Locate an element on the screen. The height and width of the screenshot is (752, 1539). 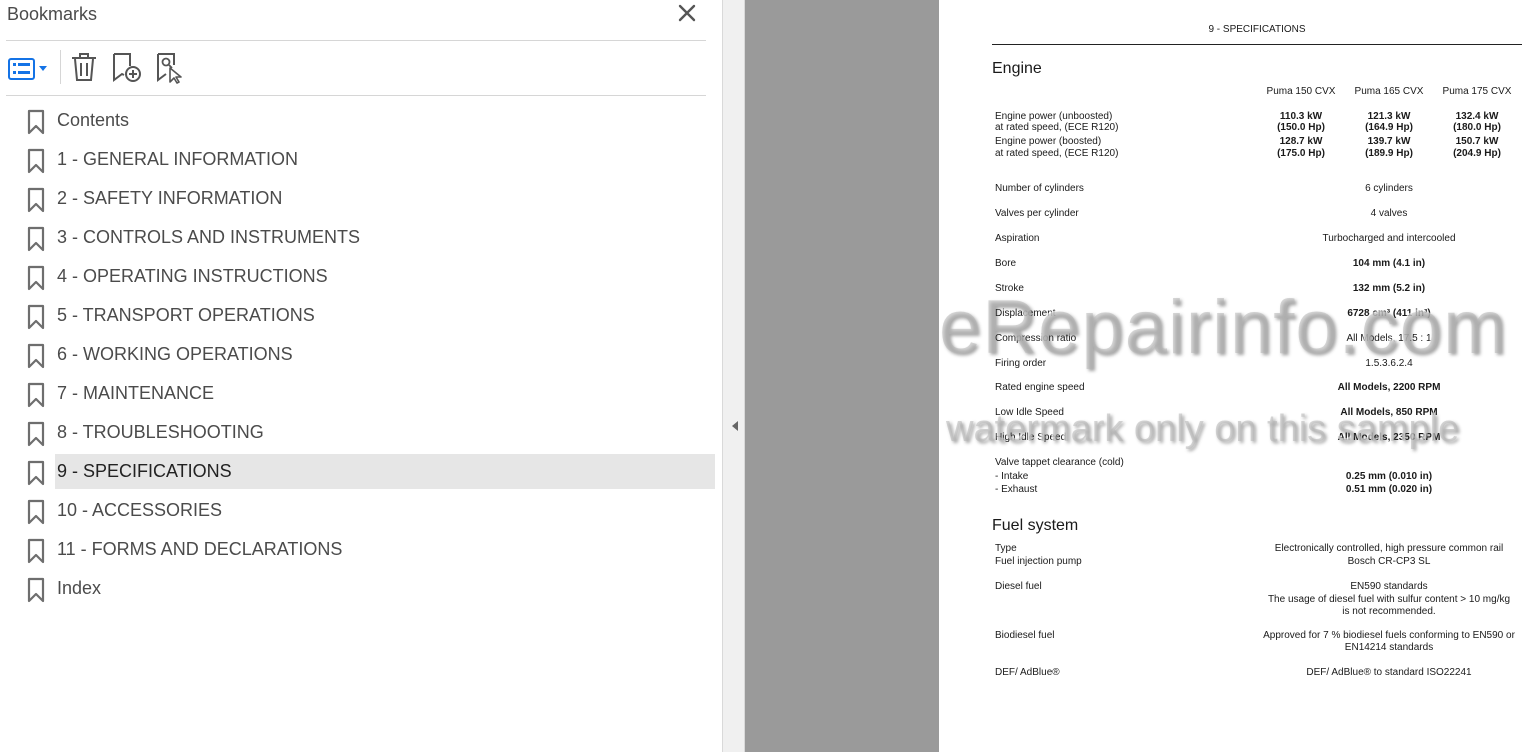
model-header: Puma 175 CVX is located at coordinates (1477, 91).